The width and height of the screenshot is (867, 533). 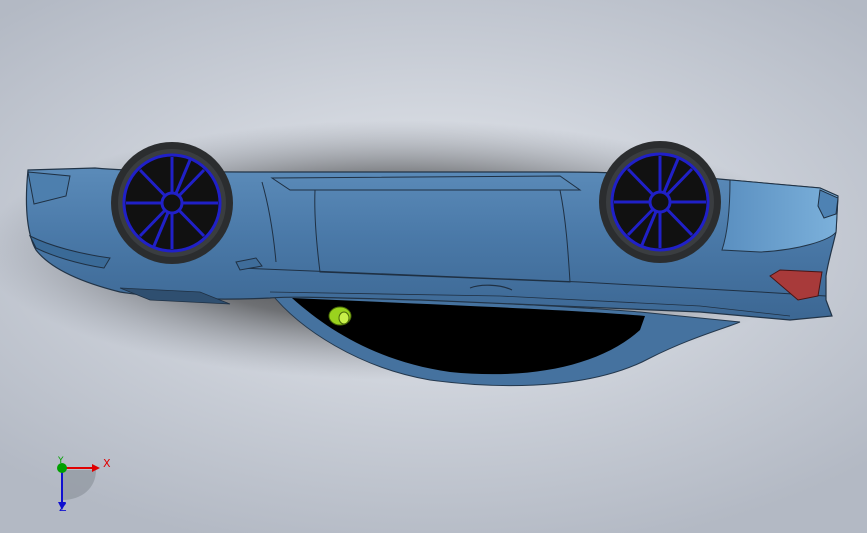 I want to click on front-wheel, so click(x=172, y=203).